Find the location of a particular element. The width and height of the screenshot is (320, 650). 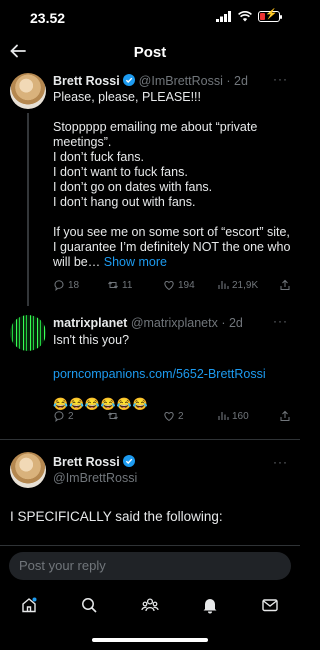

like-button: 194 is located at coordinates (179, 285).